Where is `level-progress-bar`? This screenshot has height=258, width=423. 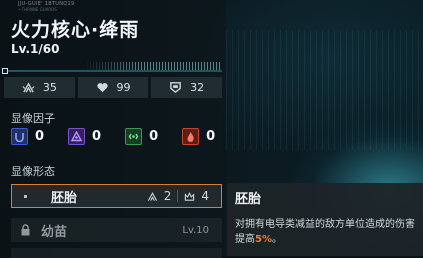 level-progress-bar is located at coordinates (112, 68).